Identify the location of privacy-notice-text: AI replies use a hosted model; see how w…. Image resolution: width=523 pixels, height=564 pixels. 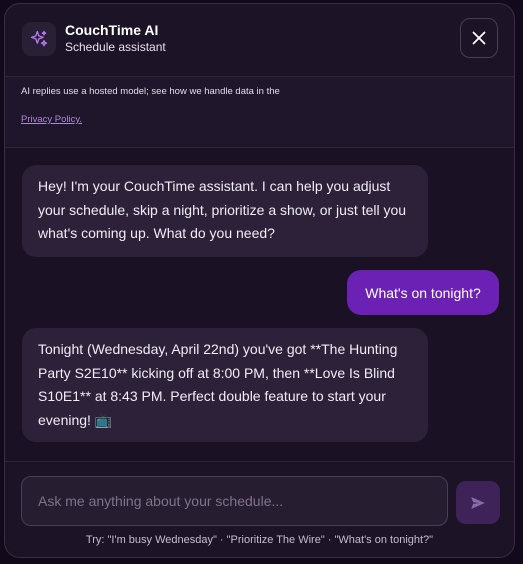
(150, 91).